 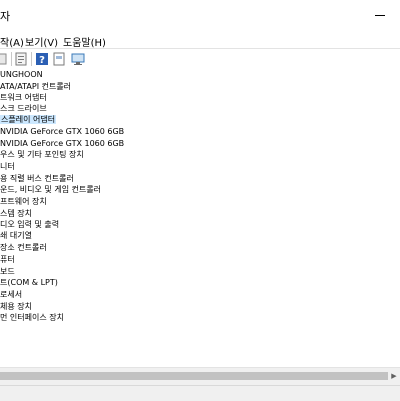 I want to click on help-icon: ?, so click(x=42, y=59).